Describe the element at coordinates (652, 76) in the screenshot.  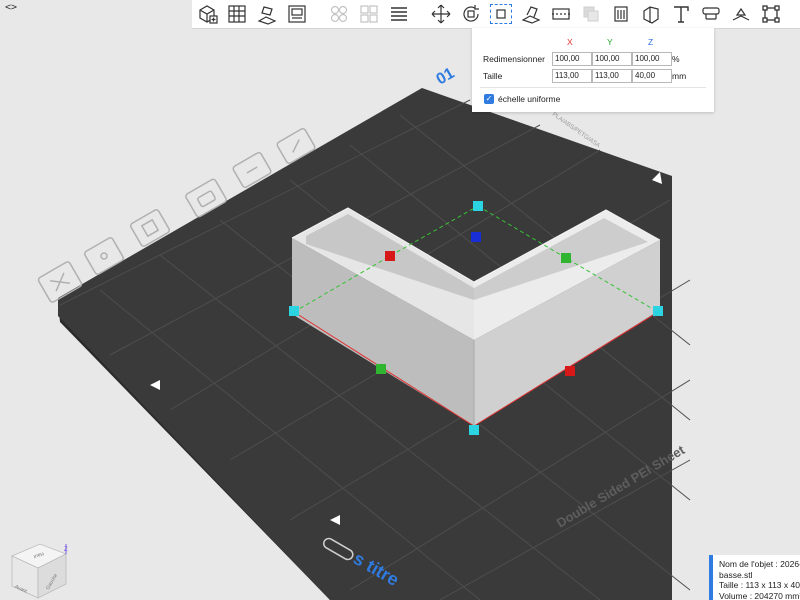
I see `size-z-field` at that location.